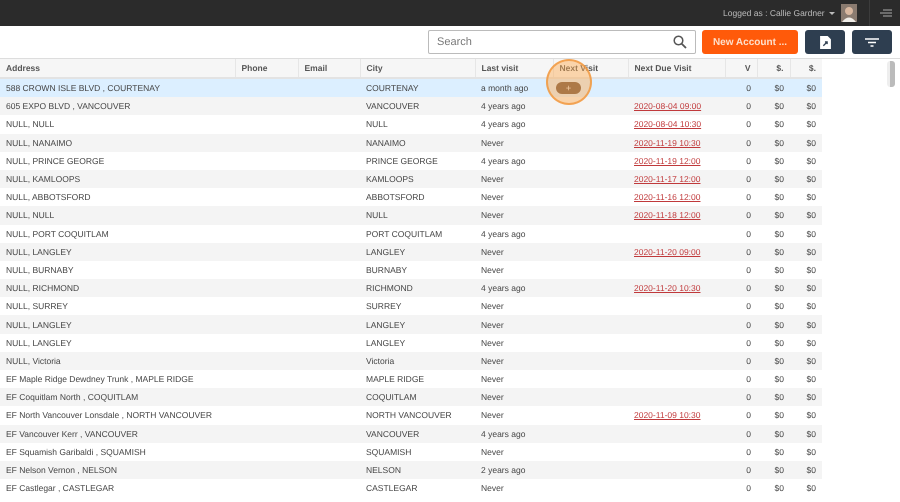  What do you see at coordinates (562, 42) in the screenshot?
I see `search-field: Search` at bounding box center [562, 42].